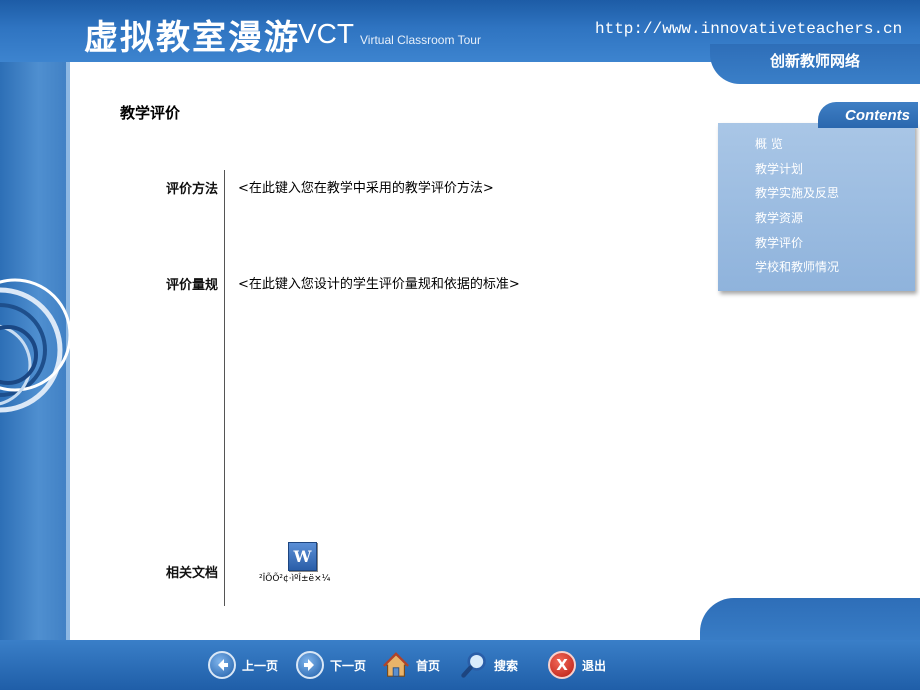 The width and height of the screenshot is (920, 690). Describe the element at coordinates (366, 186) in the screenshot. I see `method-text-field: <在此键入您在教学中采用的教学评价方法>` at that location.